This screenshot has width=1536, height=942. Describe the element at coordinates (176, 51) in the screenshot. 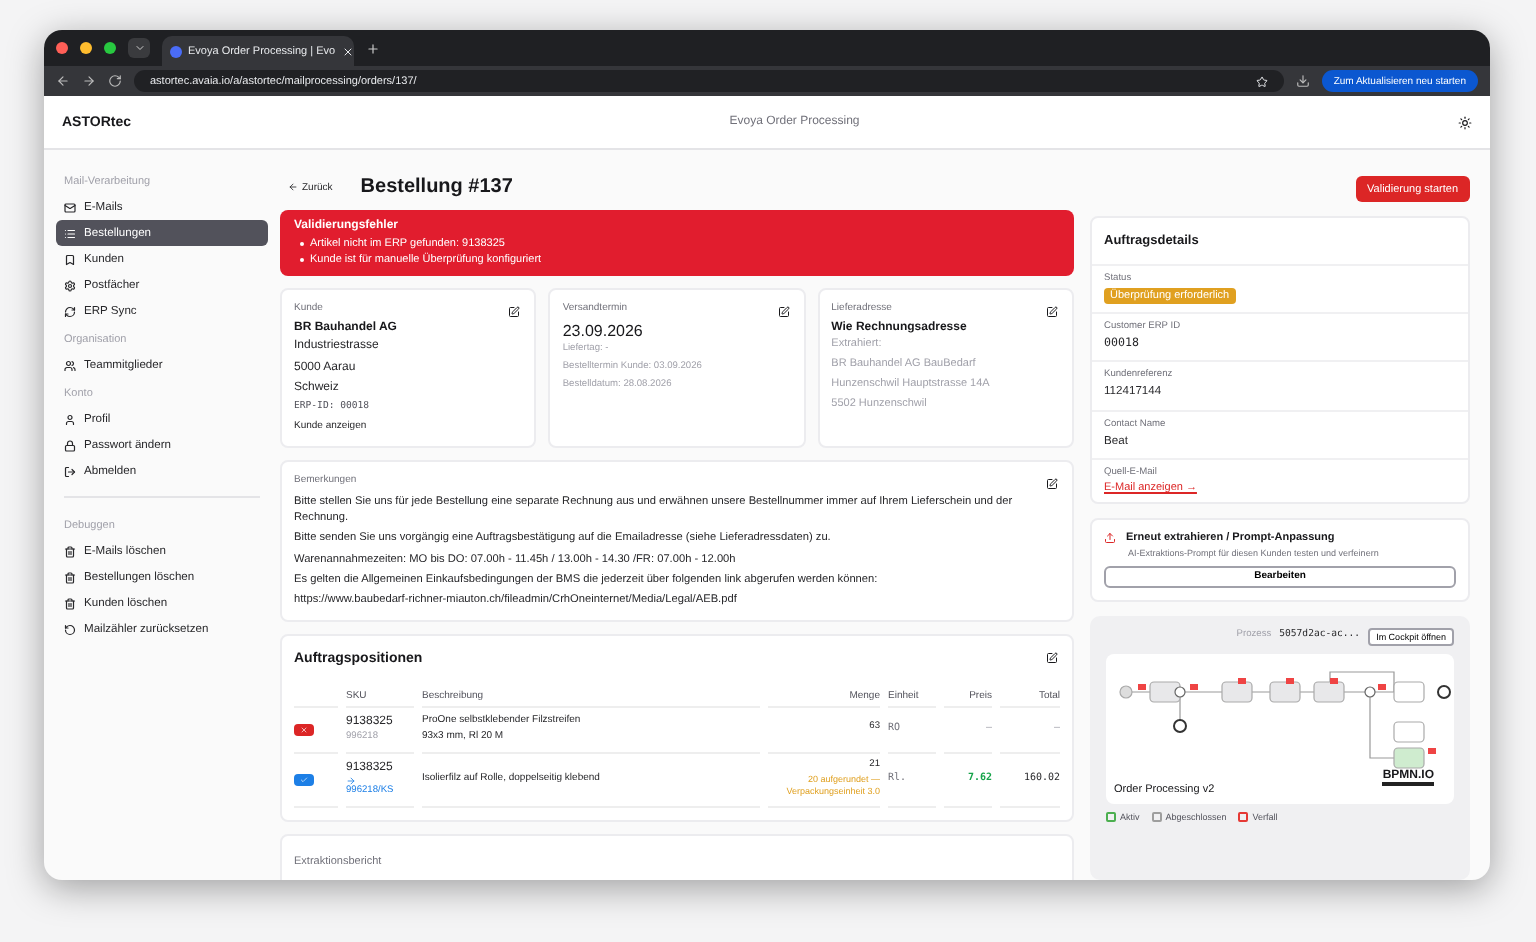

I see `favicon` at that location.